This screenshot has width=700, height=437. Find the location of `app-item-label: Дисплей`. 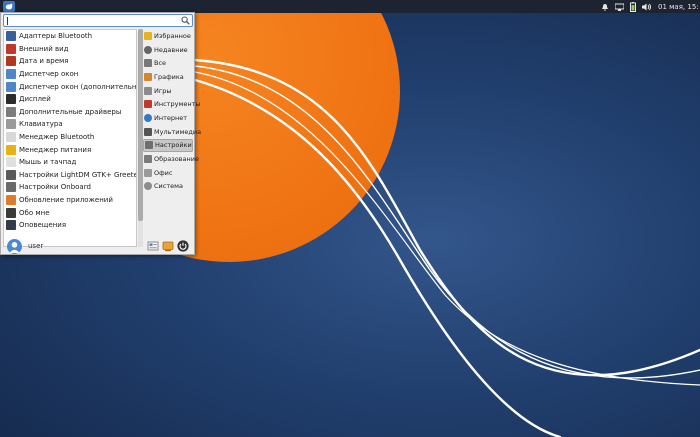

app-item-label: Дисплей is located at coordinates (35, 99).